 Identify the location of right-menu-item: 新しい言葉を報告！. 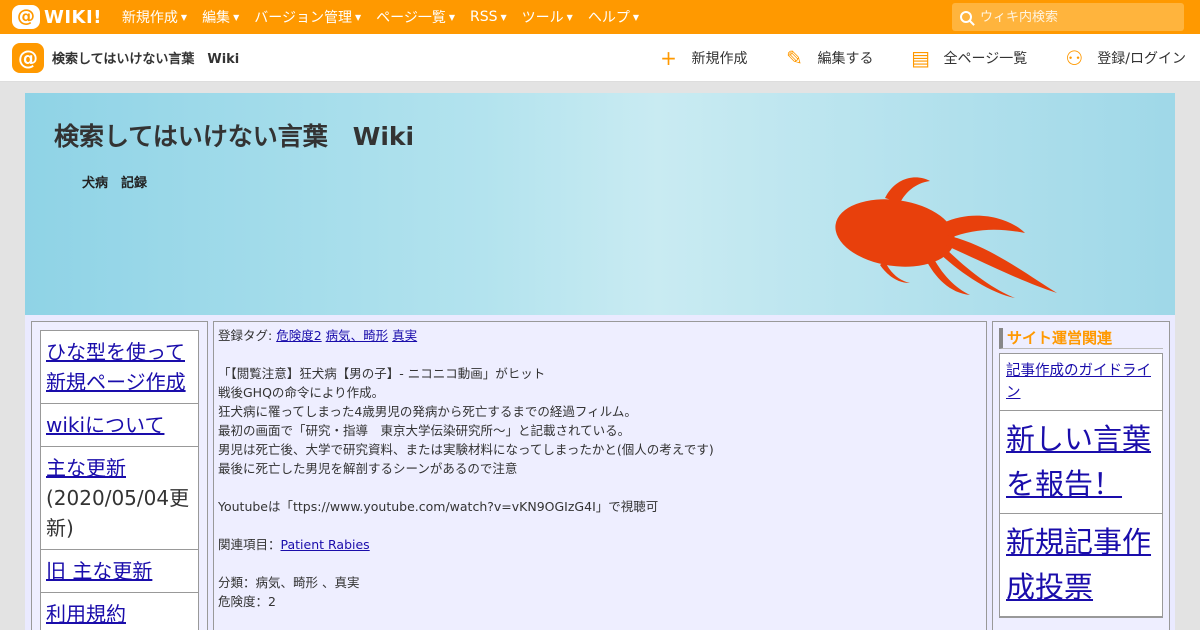
(1081, 462).